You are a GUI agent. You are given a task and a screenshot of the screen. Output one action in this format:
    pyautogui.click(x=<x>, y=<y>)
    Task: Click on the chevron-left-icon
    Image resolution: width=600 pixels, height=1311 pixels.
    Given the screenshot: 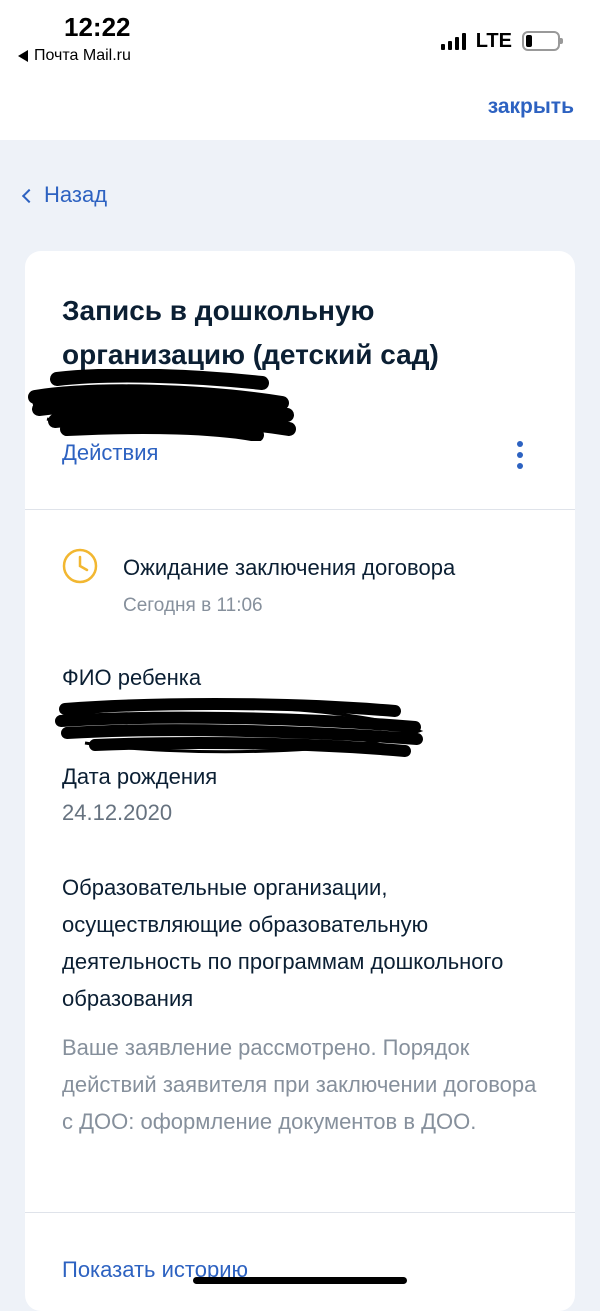 What is the action you would take?
    pyautogui.click(x=29, y=195)
    